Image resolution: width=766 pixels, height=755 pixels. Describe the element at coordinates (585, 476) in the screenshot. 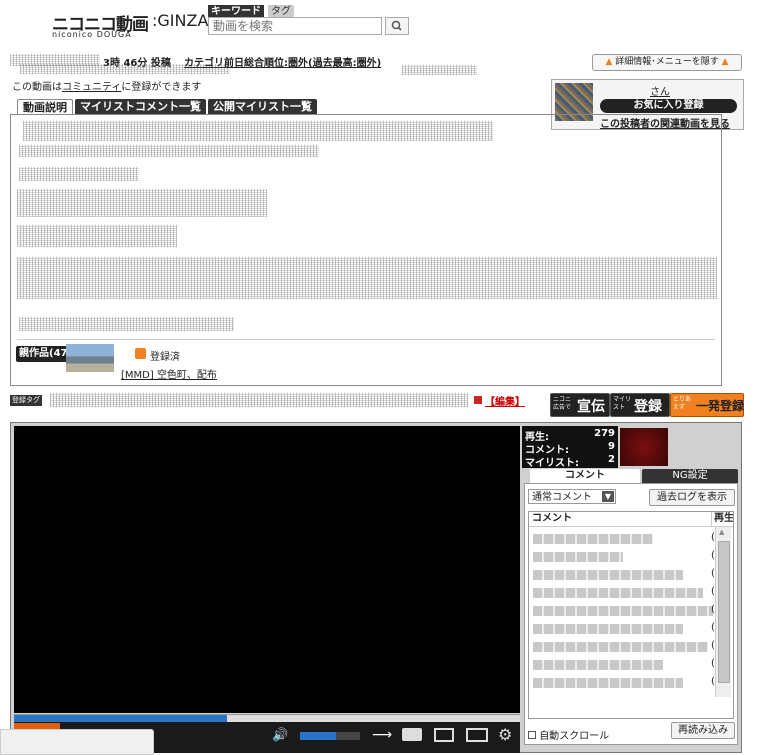

I see `tab-comments: コメント` at that location.